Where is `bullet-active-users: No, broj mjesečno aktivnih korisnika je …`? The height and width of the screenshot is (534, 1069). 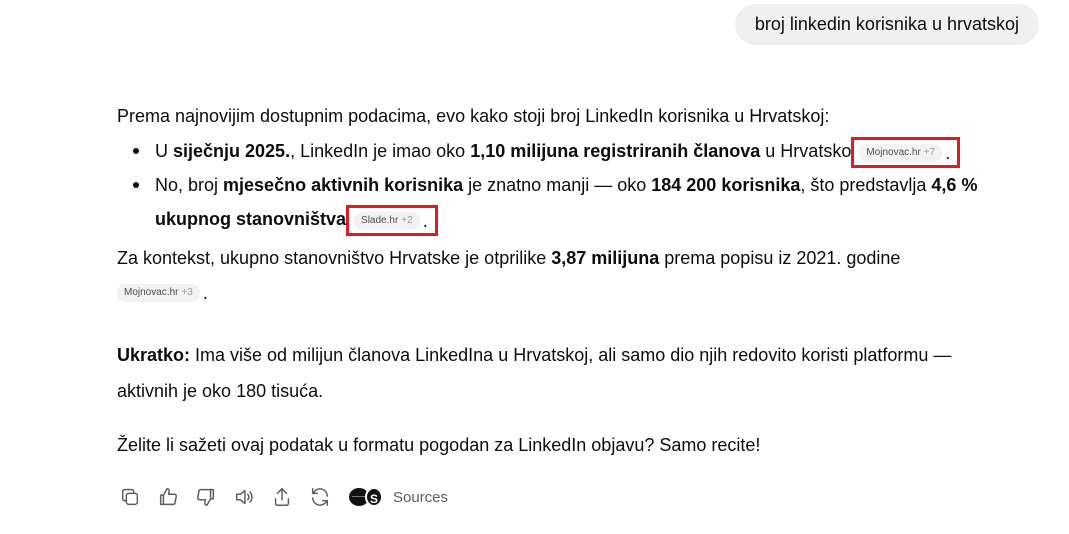 bullet-active-users: No, broj mjesečno aktivnih korisnika je … is located at coordinates (567, 202).